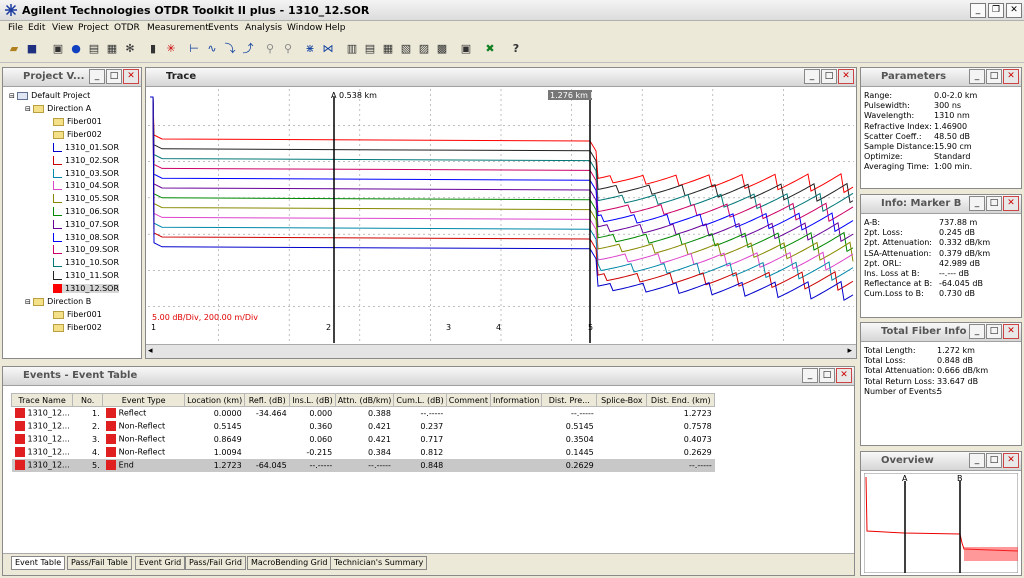  Describe the element at coordinates (36, 28) in the screenshot. I see `menu-edit: Edit` at that location.